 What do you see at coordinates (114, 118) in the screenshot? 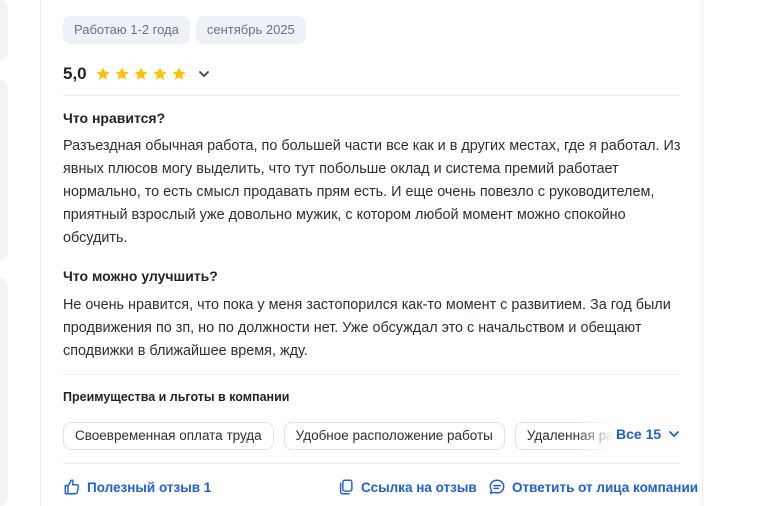
I see `likes-title: Что нравится?` at bounding box center [114, 118].